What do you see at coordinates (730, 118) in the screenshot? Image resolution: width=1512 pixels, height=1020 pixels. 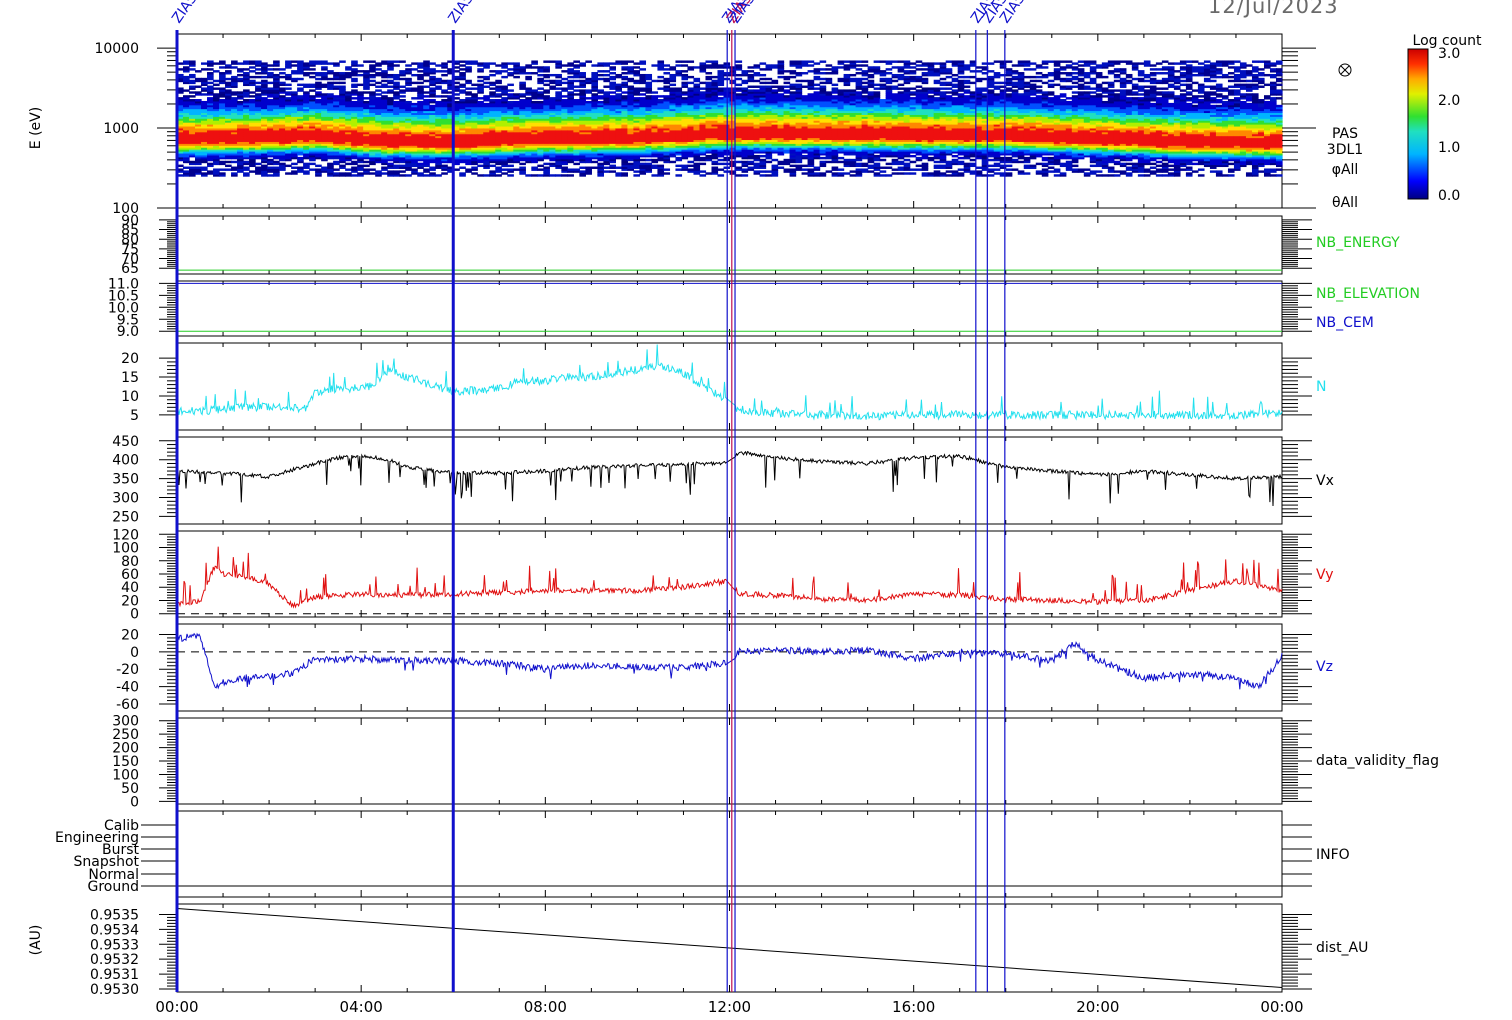 I see `spectrogram-image` at bounding box center [730, 118].